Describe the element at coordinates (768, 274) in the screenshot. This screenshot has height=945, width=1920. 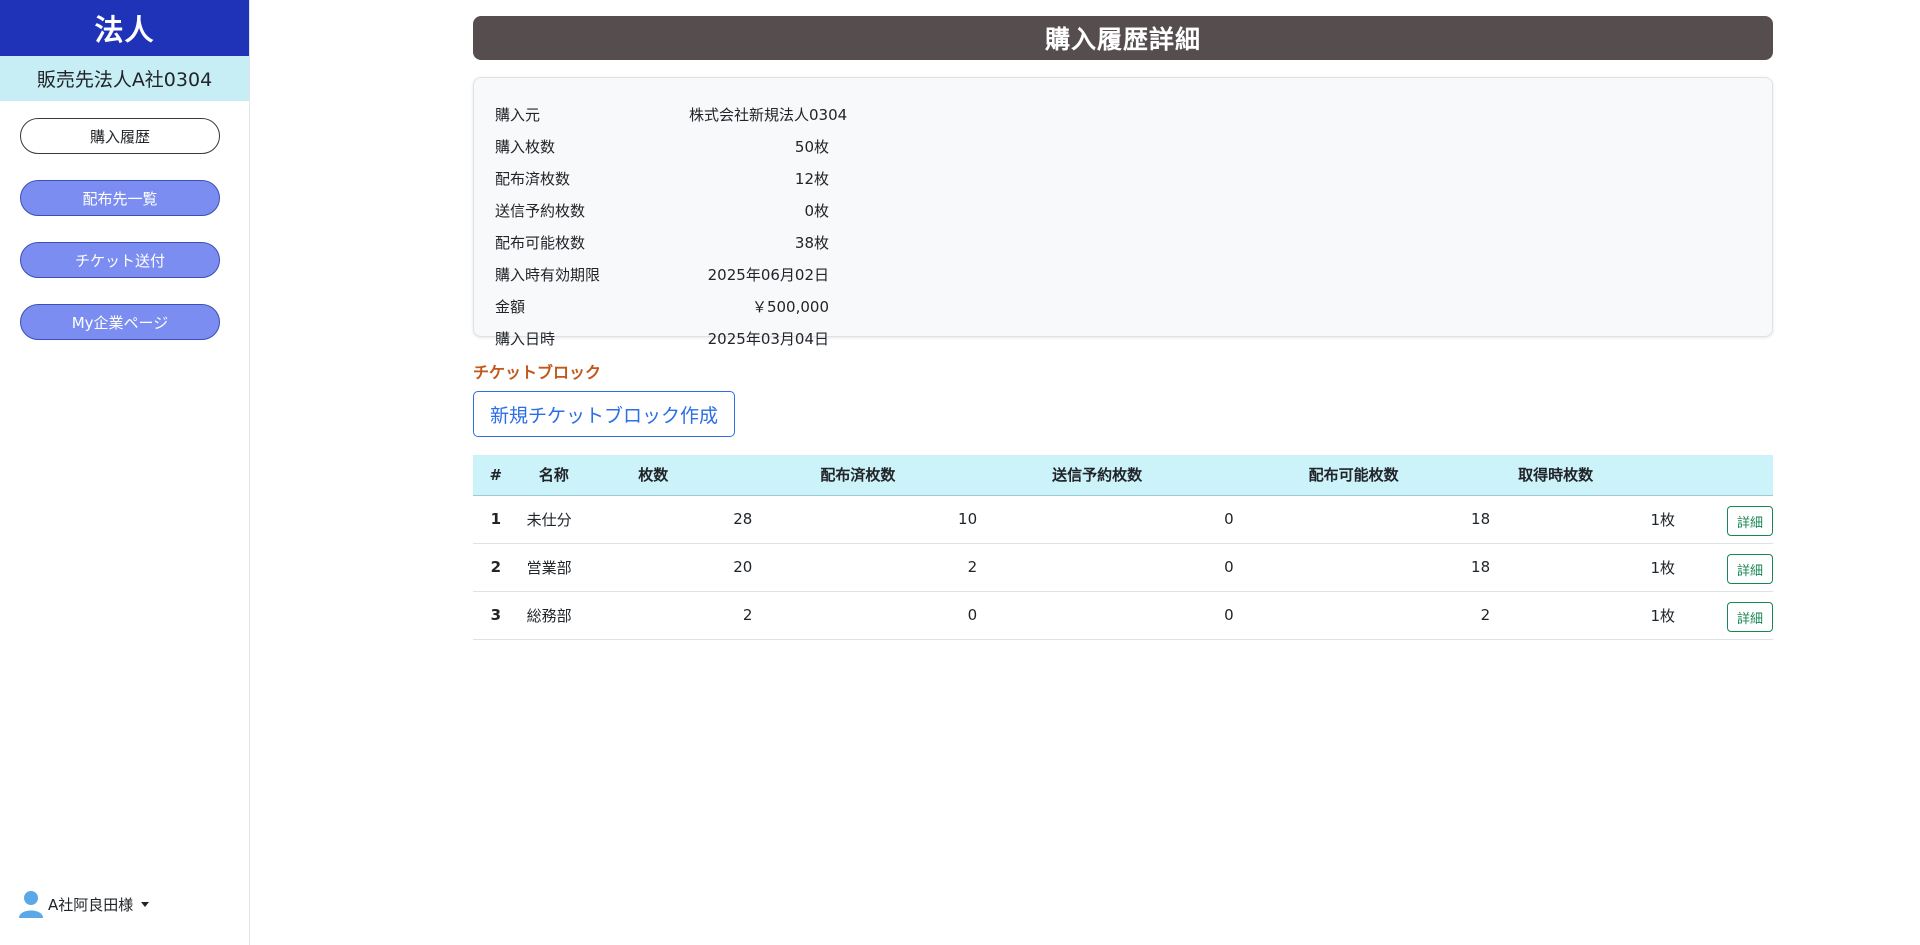
I see `info-value: 2025年06月02日` at that location.